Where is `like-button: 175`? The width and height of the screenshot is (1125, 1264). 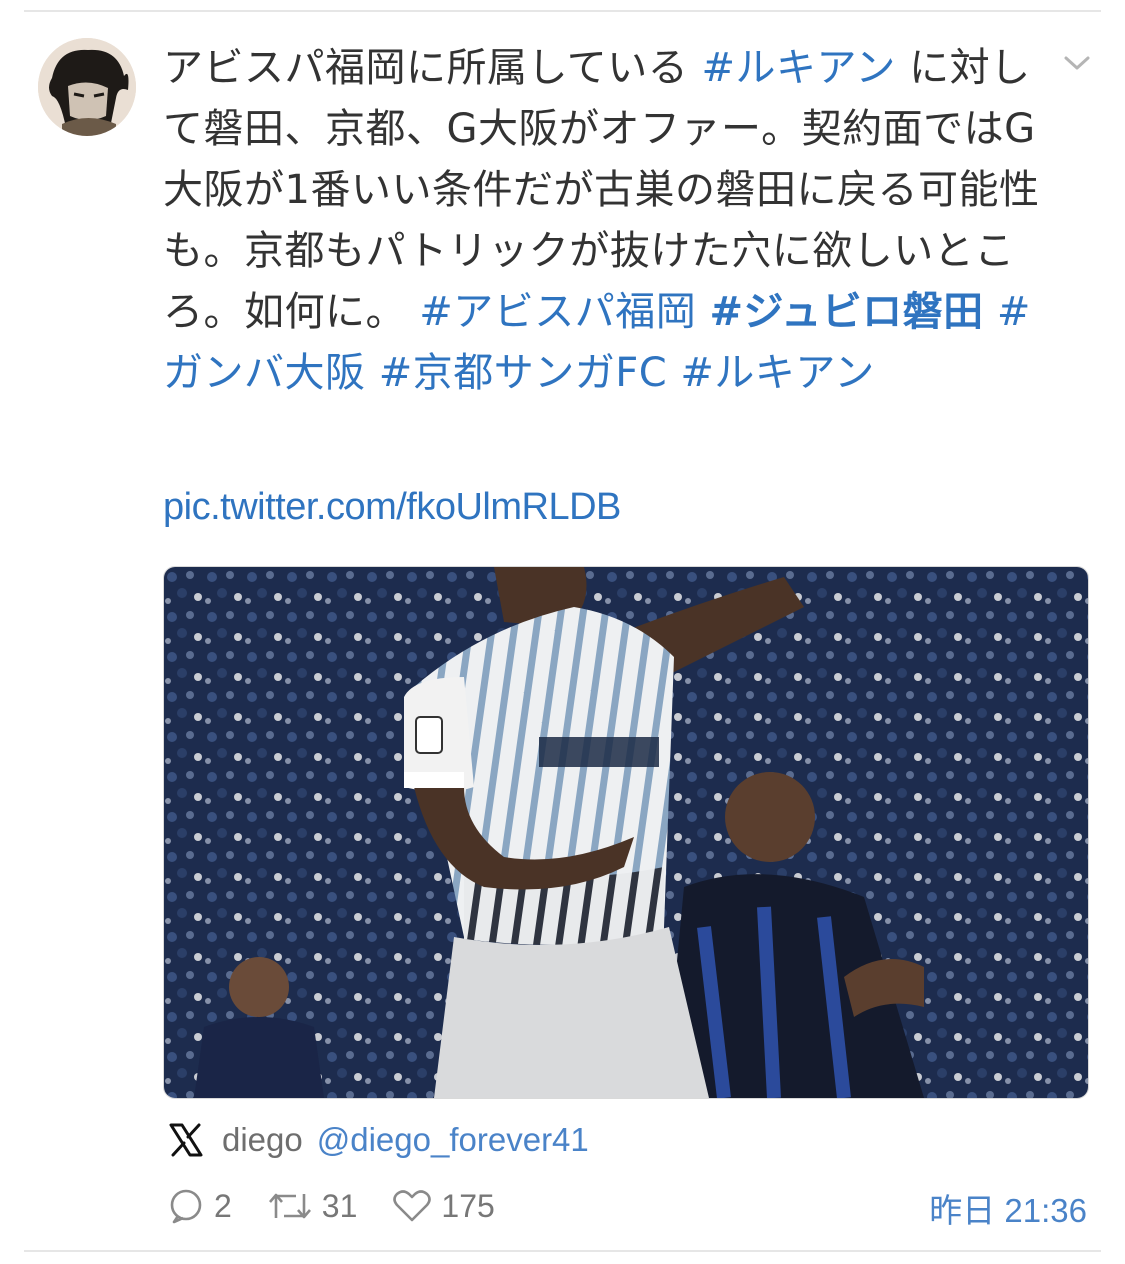 like-button: 175 is located at coordinates (443, 1206).